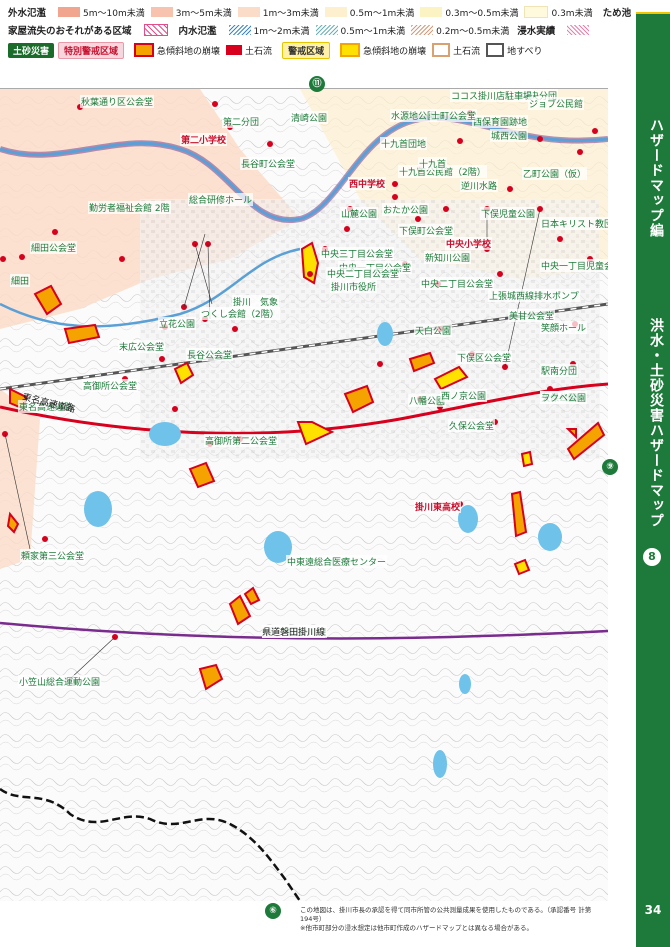  What do you see at coordinates (610, 467) in the screenshot?
I see `map-connector-9: ⑨` at bounding box center [610, 467].